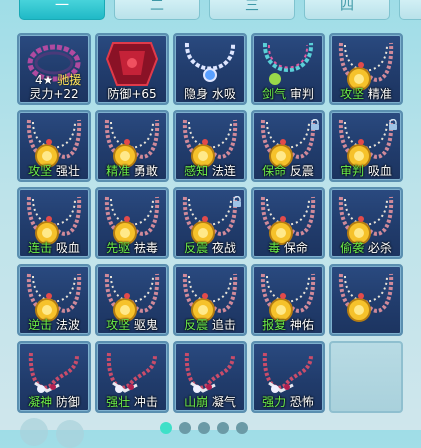 Image resolution: width=421 pixels, height=448 pixels. What do you see at coordinates (132, 223) in the screenshot?
I see `inventory-slot: 先驱 祛毒` at bounding box center [132, 223].